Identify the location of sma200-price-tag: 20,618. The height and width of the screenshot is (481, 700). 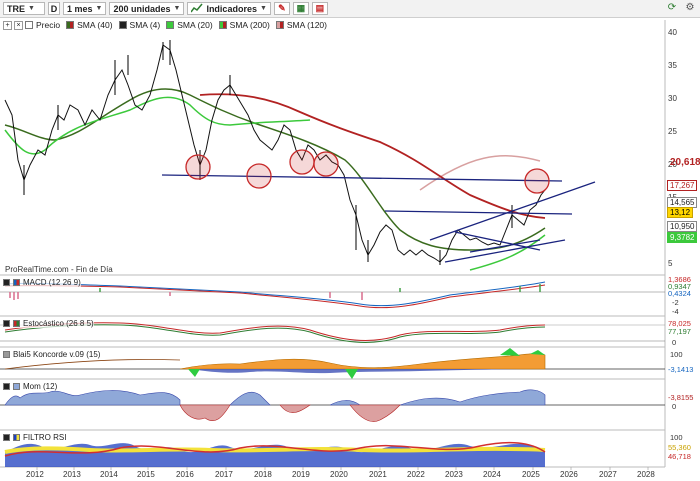
(683, 162).